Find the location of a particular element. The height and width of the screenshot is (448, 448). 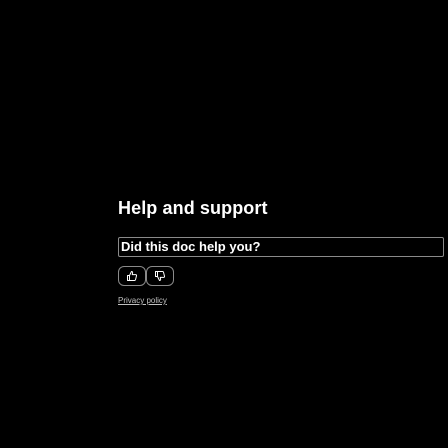

thumbs-down-icon is located at coordinates (160, 276).